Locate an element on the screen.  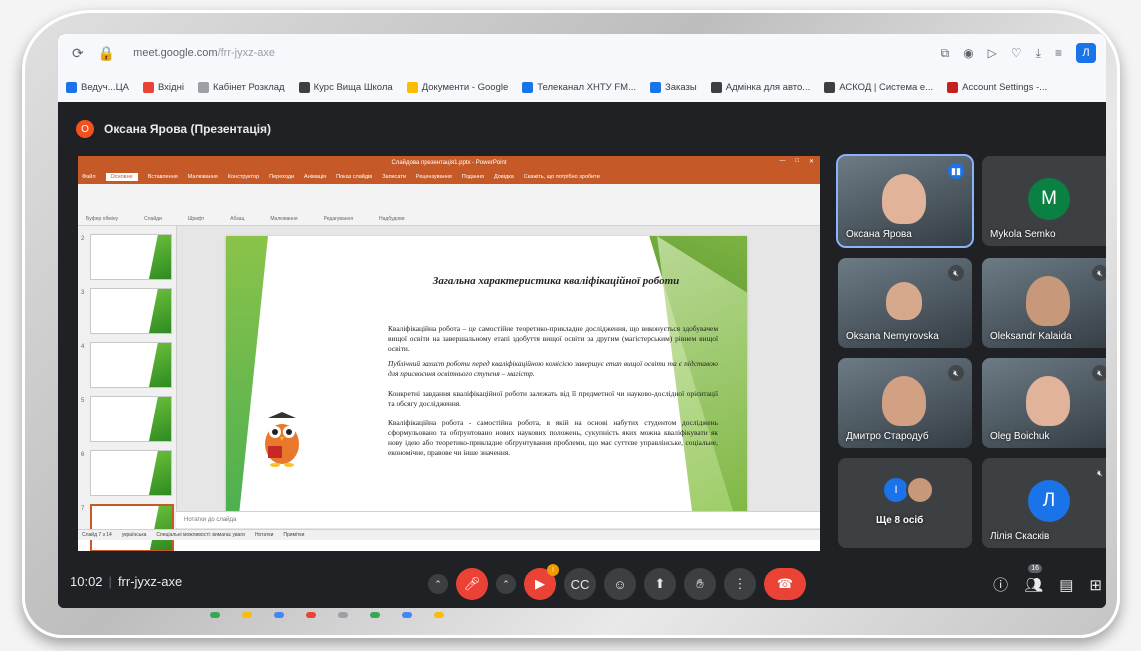
ppt-menu-item: Анімація is located at coordinates (315, 177).